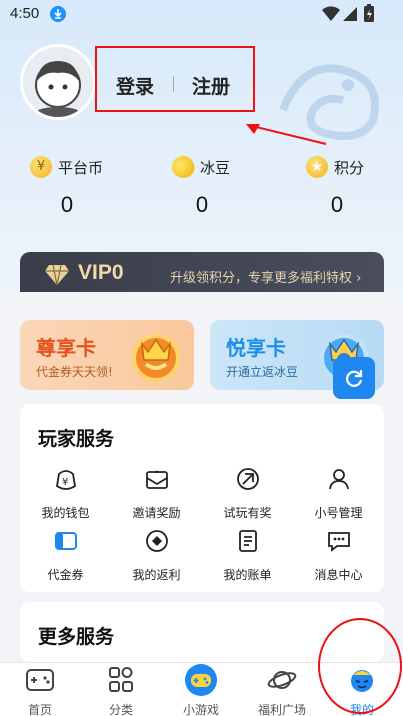  I want to click on signal-icon, so click(350, 14).